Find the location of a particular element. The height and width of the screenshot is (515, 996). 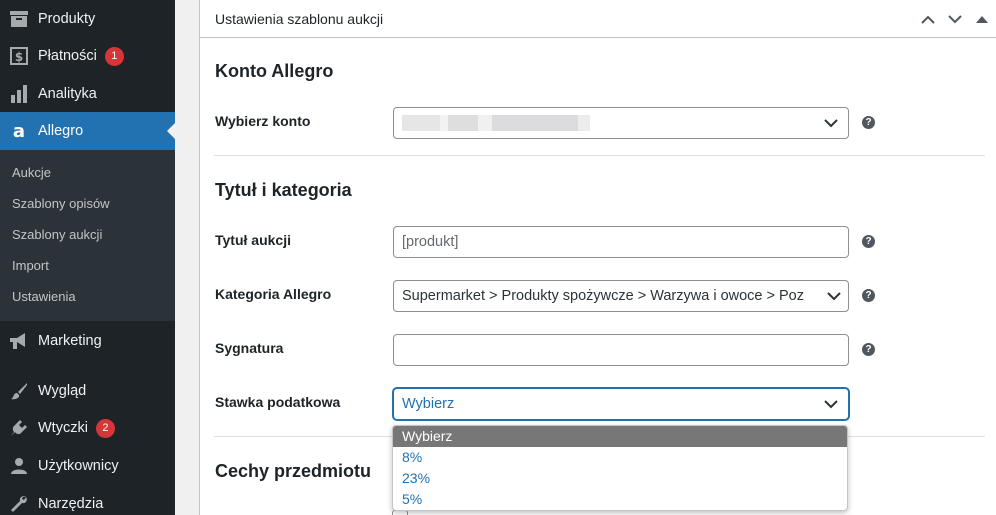

notification-badge: 1 is located at coordinates (114, 56).